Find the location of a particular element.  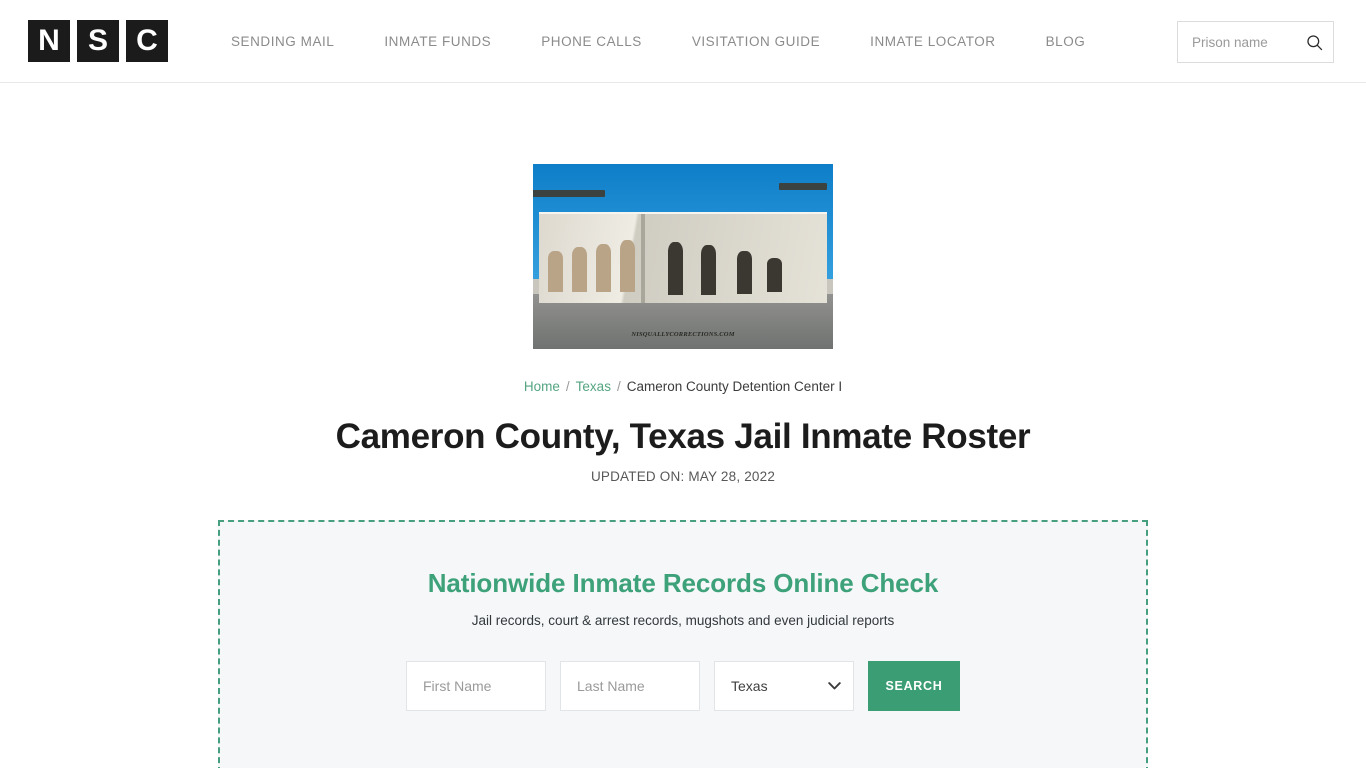

state-select-wrapper: Texas is located at coordinates (784, 686).